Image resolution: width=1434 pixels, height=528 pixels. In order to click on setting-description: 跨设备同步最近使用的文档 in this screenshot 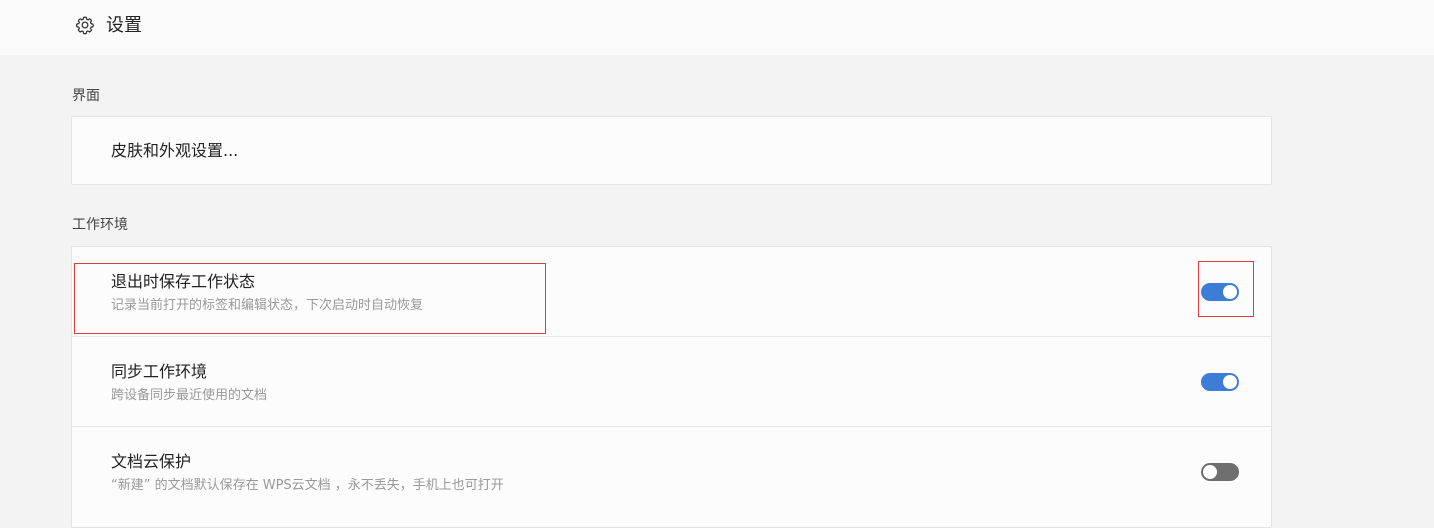, I will do `click(189, 395)`.